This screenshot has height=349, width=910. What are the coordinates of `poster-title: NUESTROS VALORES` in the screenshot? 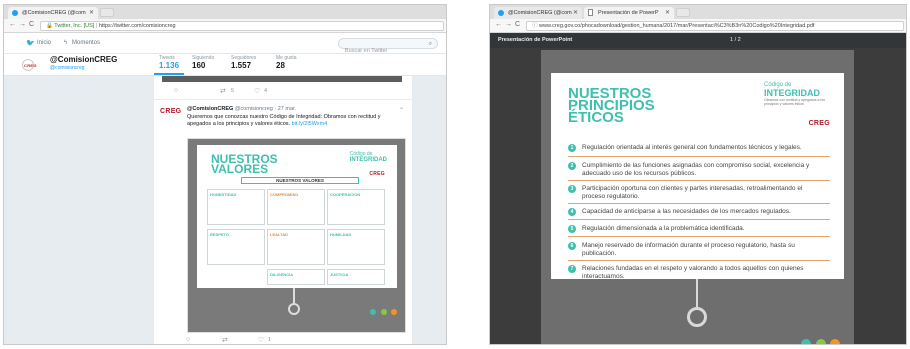 It's located at (244, 164).